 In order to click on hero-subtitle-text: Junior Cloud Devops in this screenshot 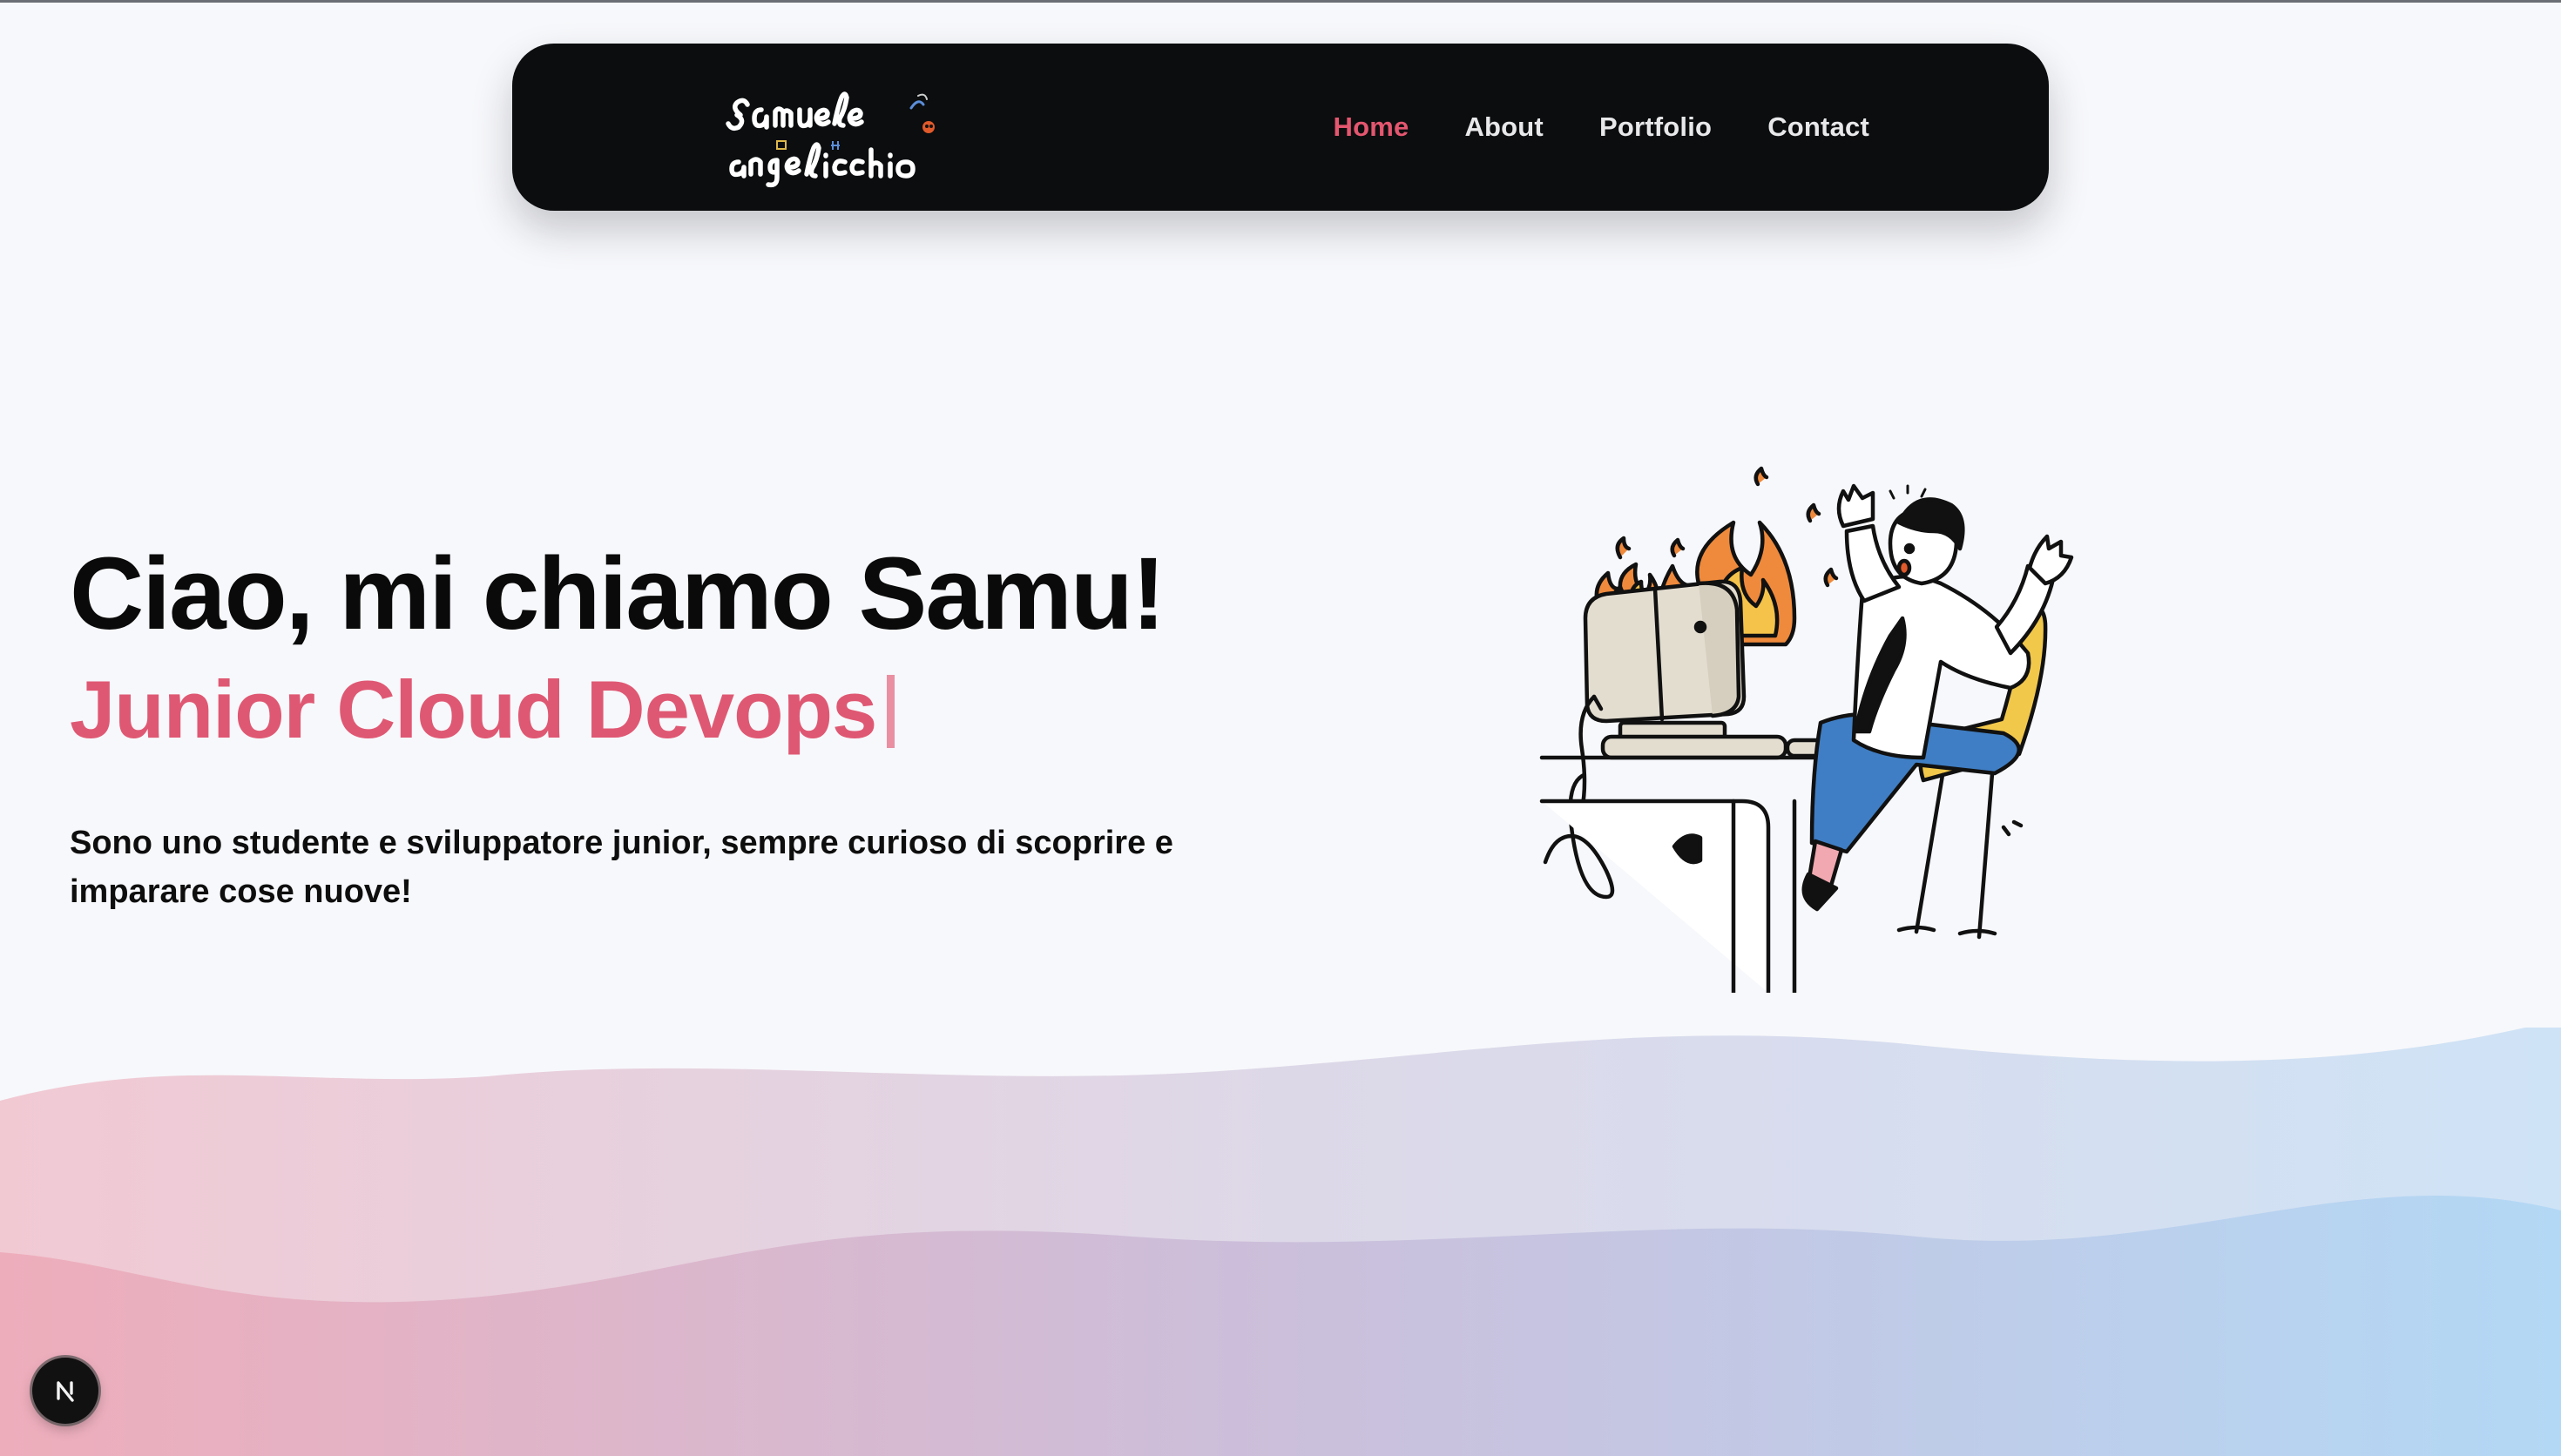, I will do `click(473, 709)`.